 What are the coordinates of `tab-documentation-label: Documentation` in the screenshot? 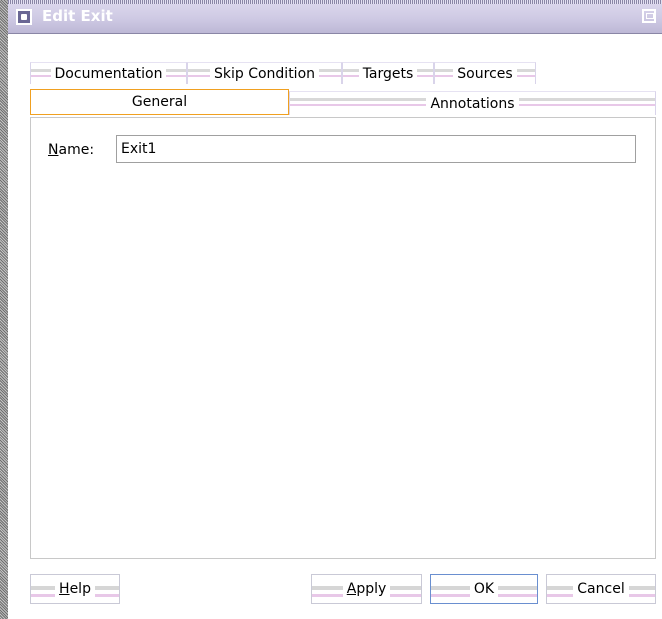 It's located at (108, 73).